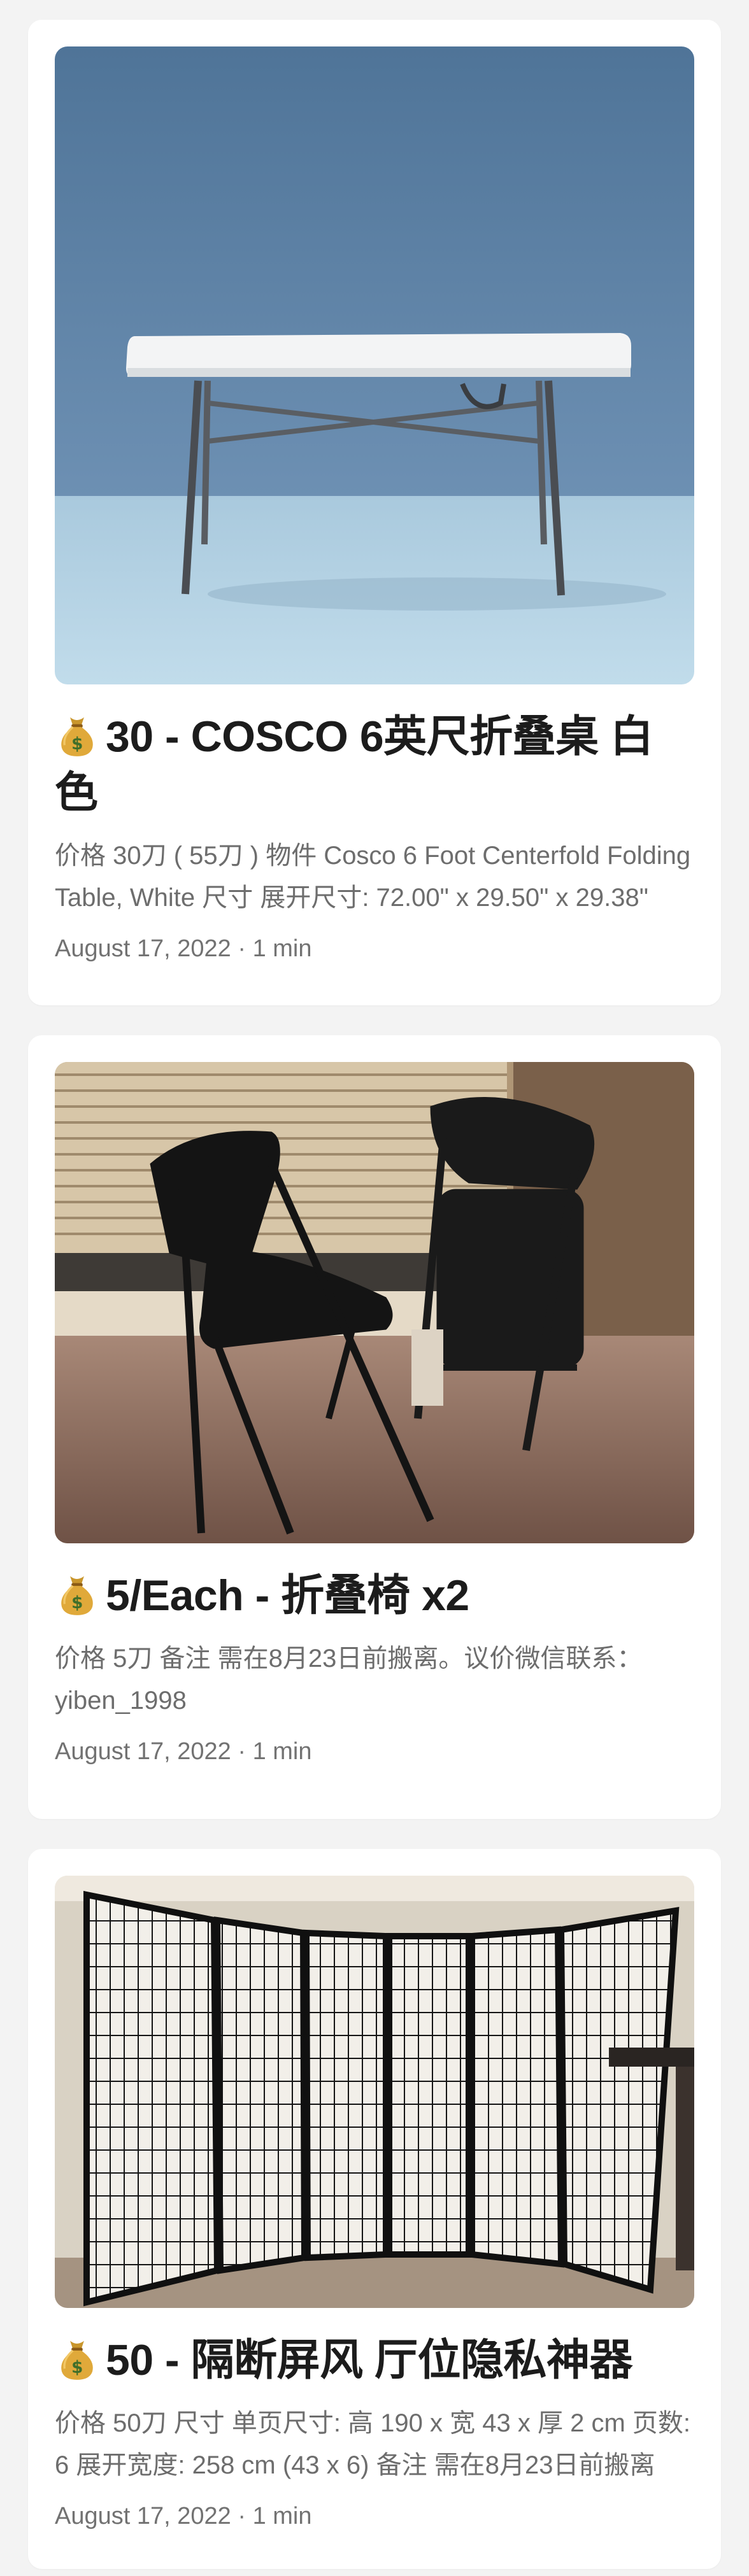 This screenshot has width=749, height=2576. I want to click on post-title-text: 30 - COSCO 6英尺折叠桌 白色, so click(354, 764).